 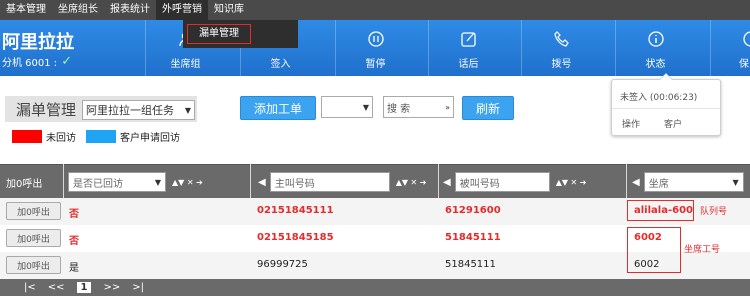 I want to click on task-select: 阿里拉拉一组任务 ▼, so click(x=138, y=110).